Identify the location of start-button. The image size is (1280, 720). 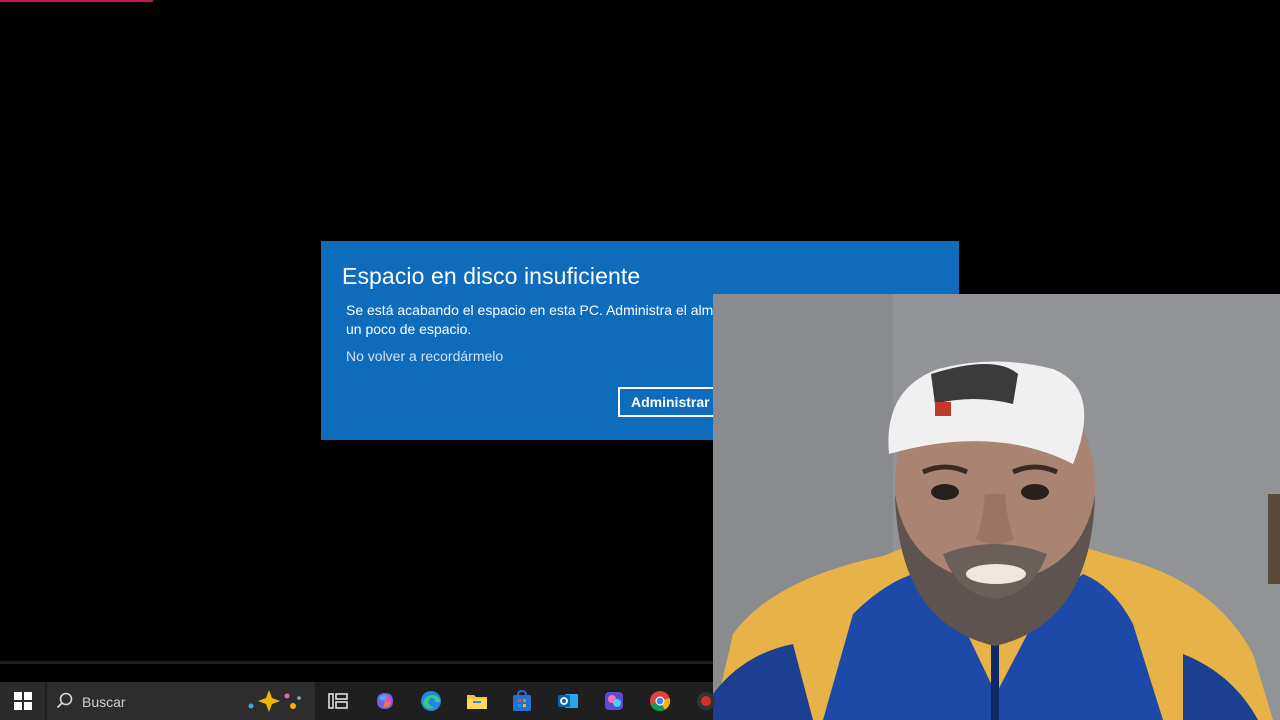
(22, 701).